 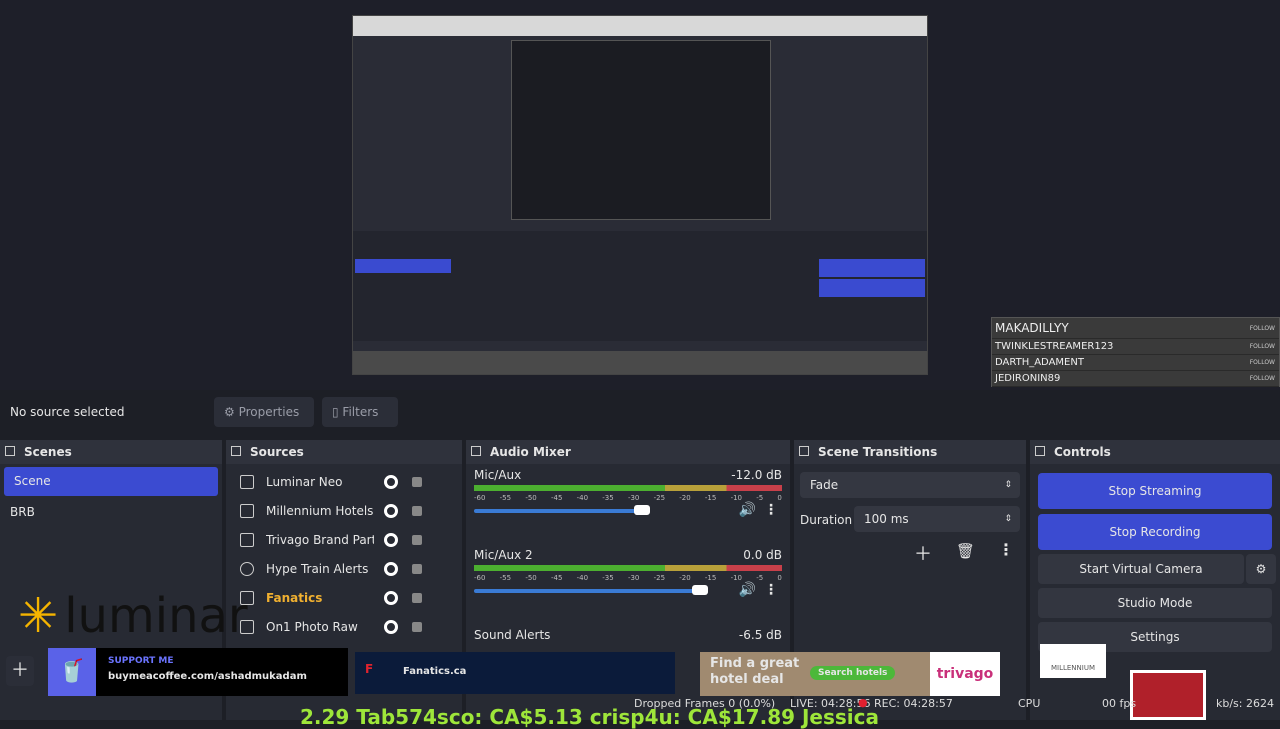 I want to click on tick-label: -15, so click(x=710, y=498).